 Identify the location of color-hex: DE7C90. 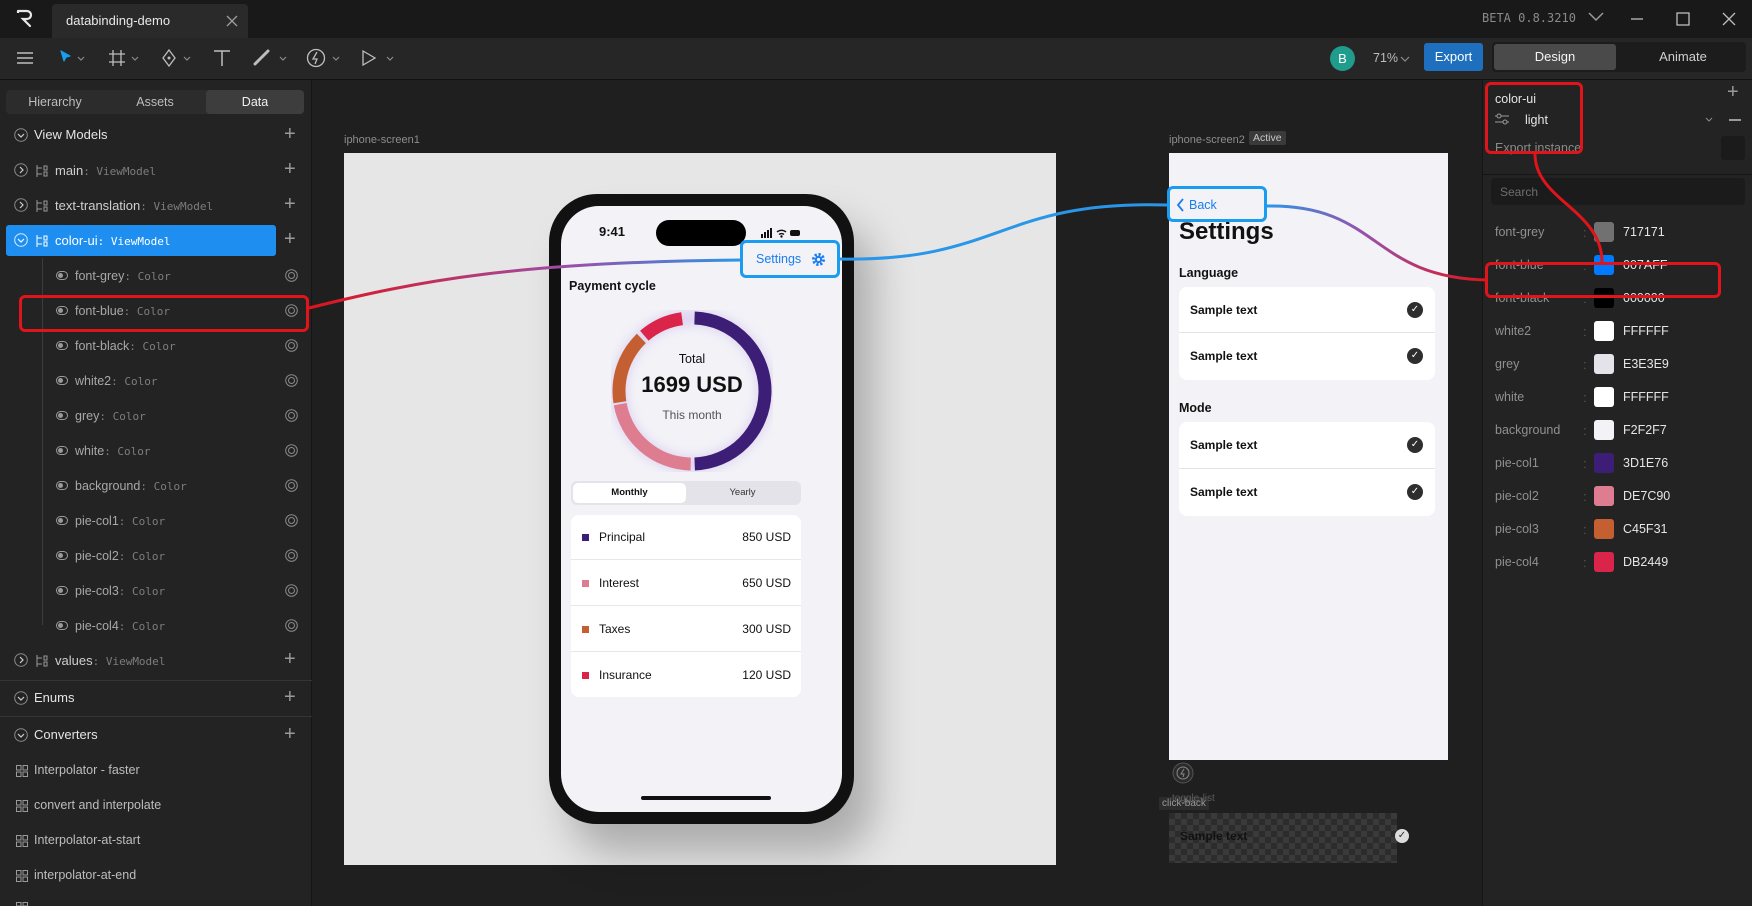
(1646, 496).